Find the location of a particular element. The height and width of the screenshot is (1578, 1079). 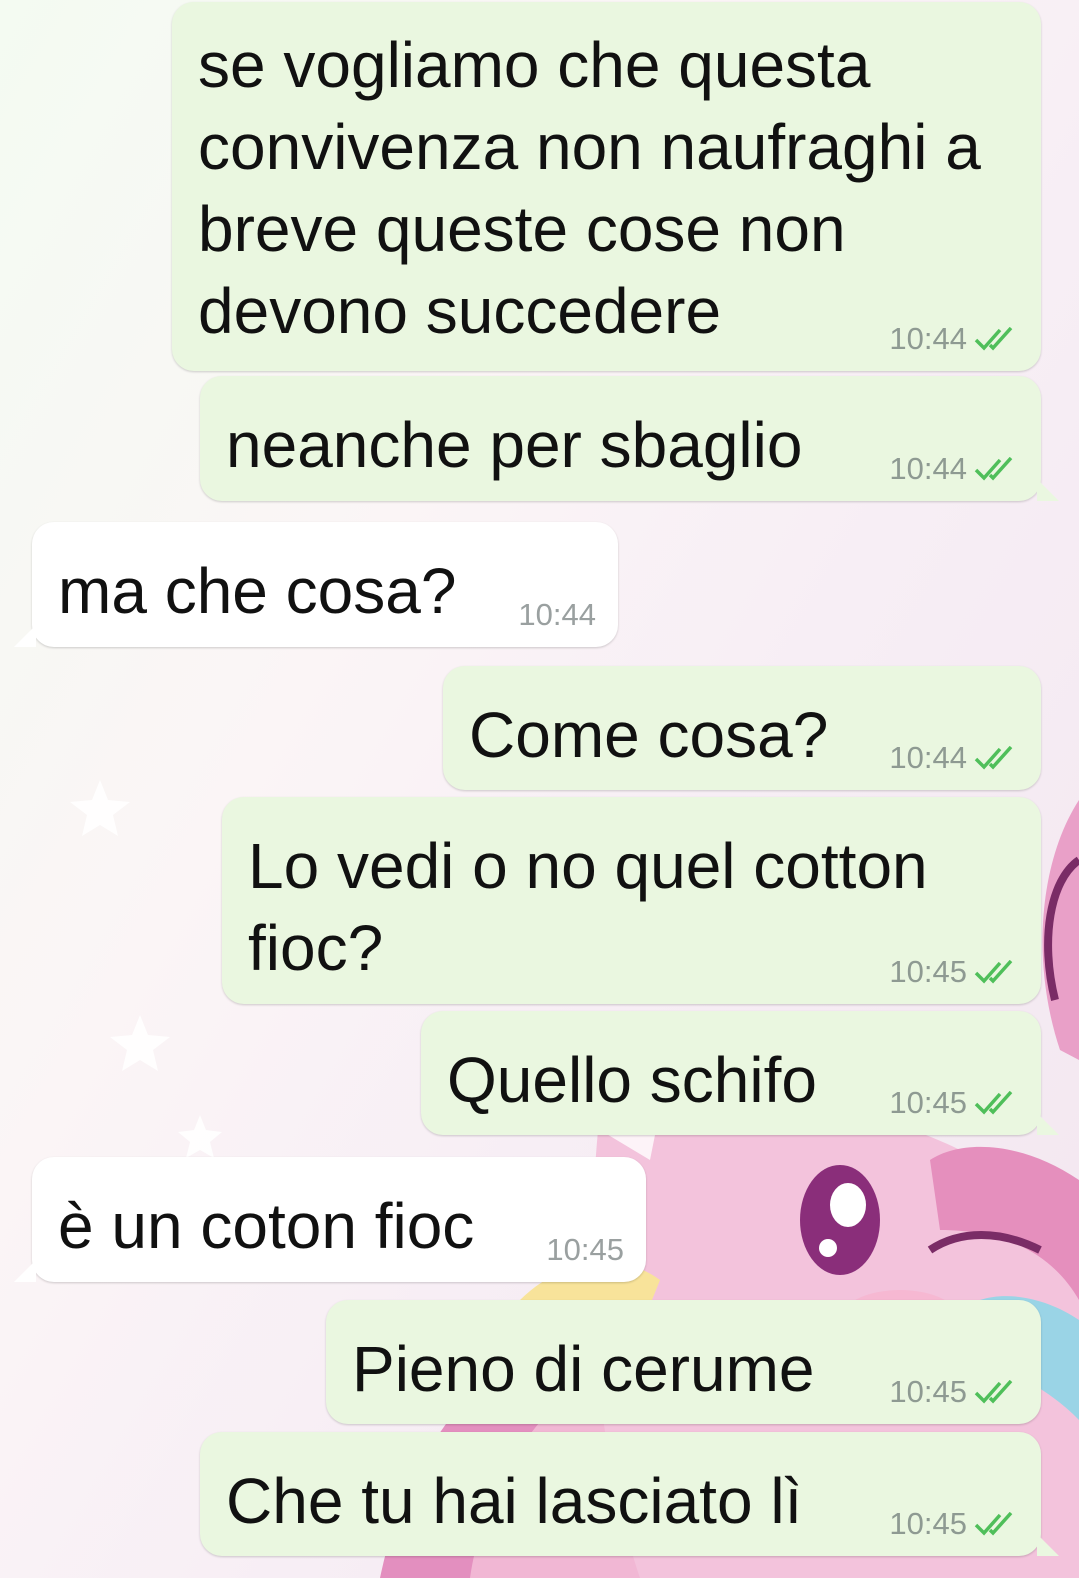

message-bubble-outgoing: Pieno di cerume 10:45 is located at coordinates (683, 1362).